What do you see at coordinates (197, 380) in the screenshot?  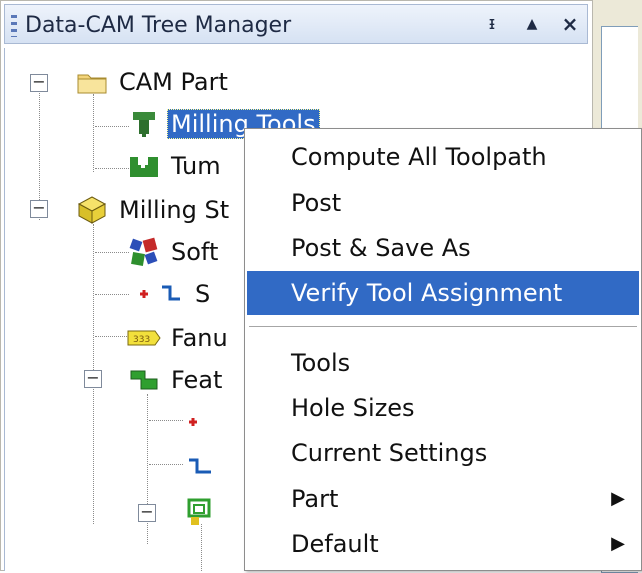 I see `tree-item-label: Feat` at bounding box center [197, 380].